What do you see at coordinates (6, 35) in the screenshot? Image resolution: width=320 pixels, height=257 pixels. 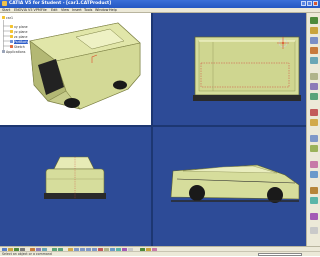 I see `tree-connectors` at bounding box center [6, 35].